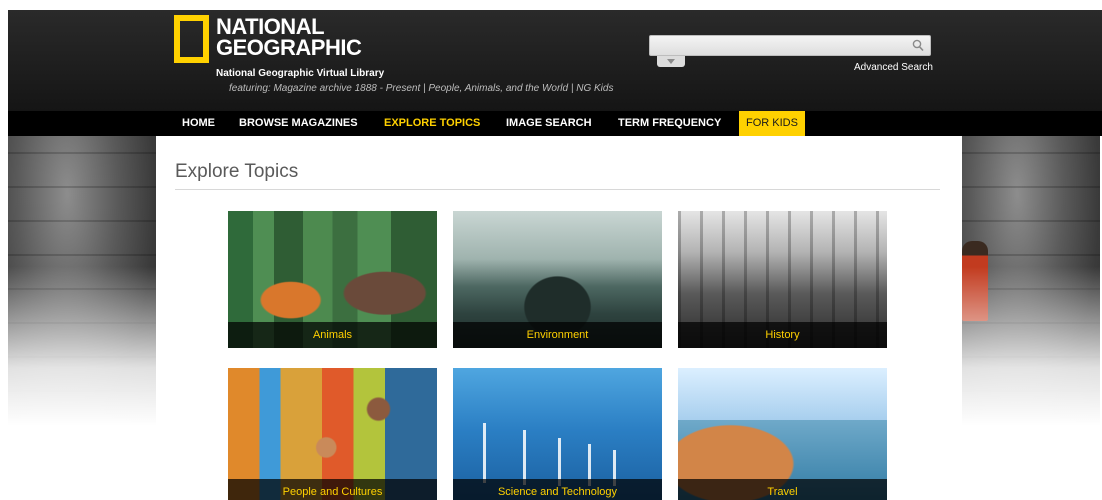 The height and width of the screenshot is (500, 1102). I want to click on topic-tile-history: History, so click(782, 279).